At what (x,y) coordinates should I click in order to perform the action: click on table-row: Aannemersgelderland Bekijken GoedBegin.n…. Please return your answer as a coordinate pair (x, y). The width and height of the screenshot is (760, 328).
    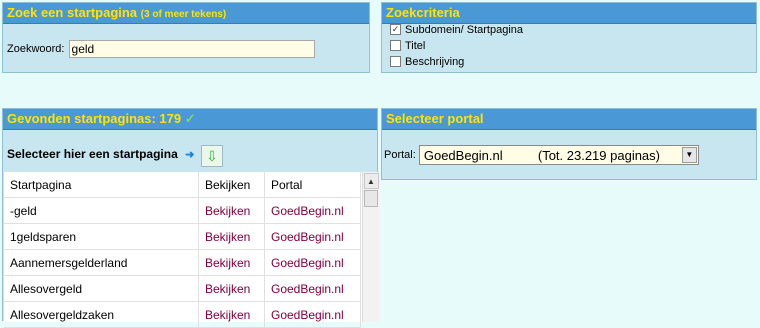
    Looking at the image, I should click on (182, 262).